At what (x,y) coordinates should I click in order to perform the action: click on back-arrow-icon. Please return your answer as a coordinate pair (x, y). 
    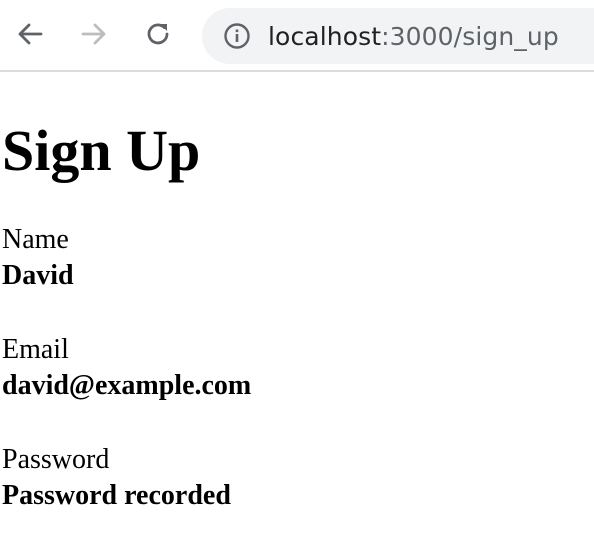
    Looking at the image, I should click on (30, 34).